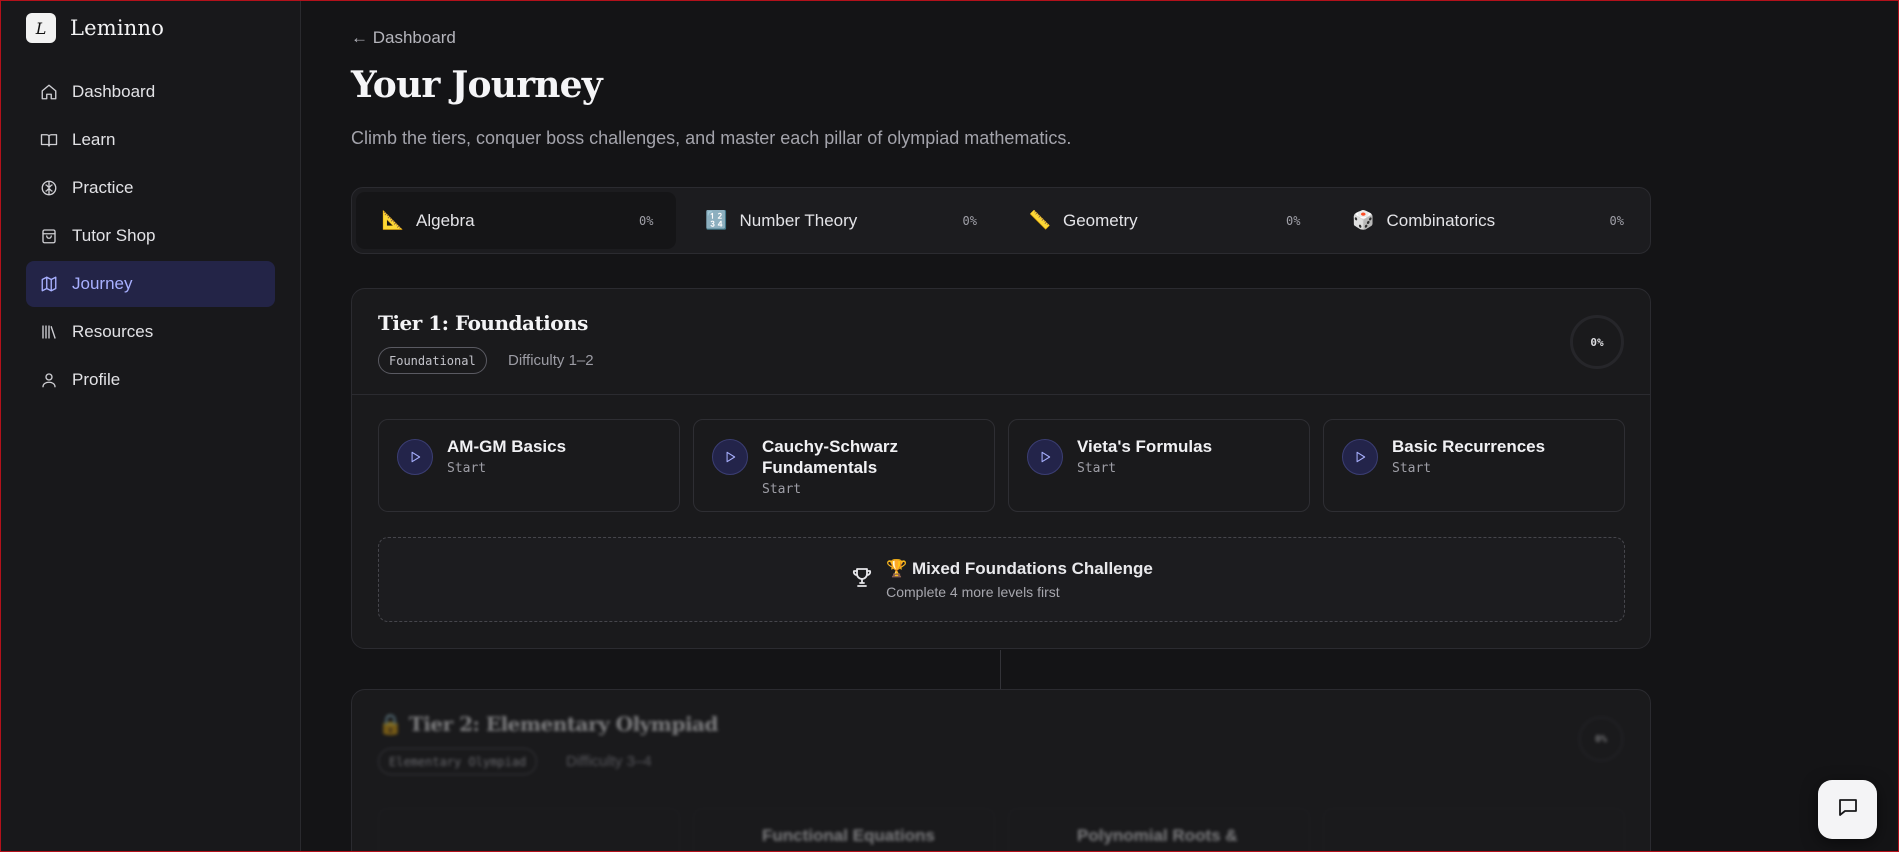  Describe the element at coordinates (848, 835) in the screenshot. I see `level-name: Functional Equations` at that location.